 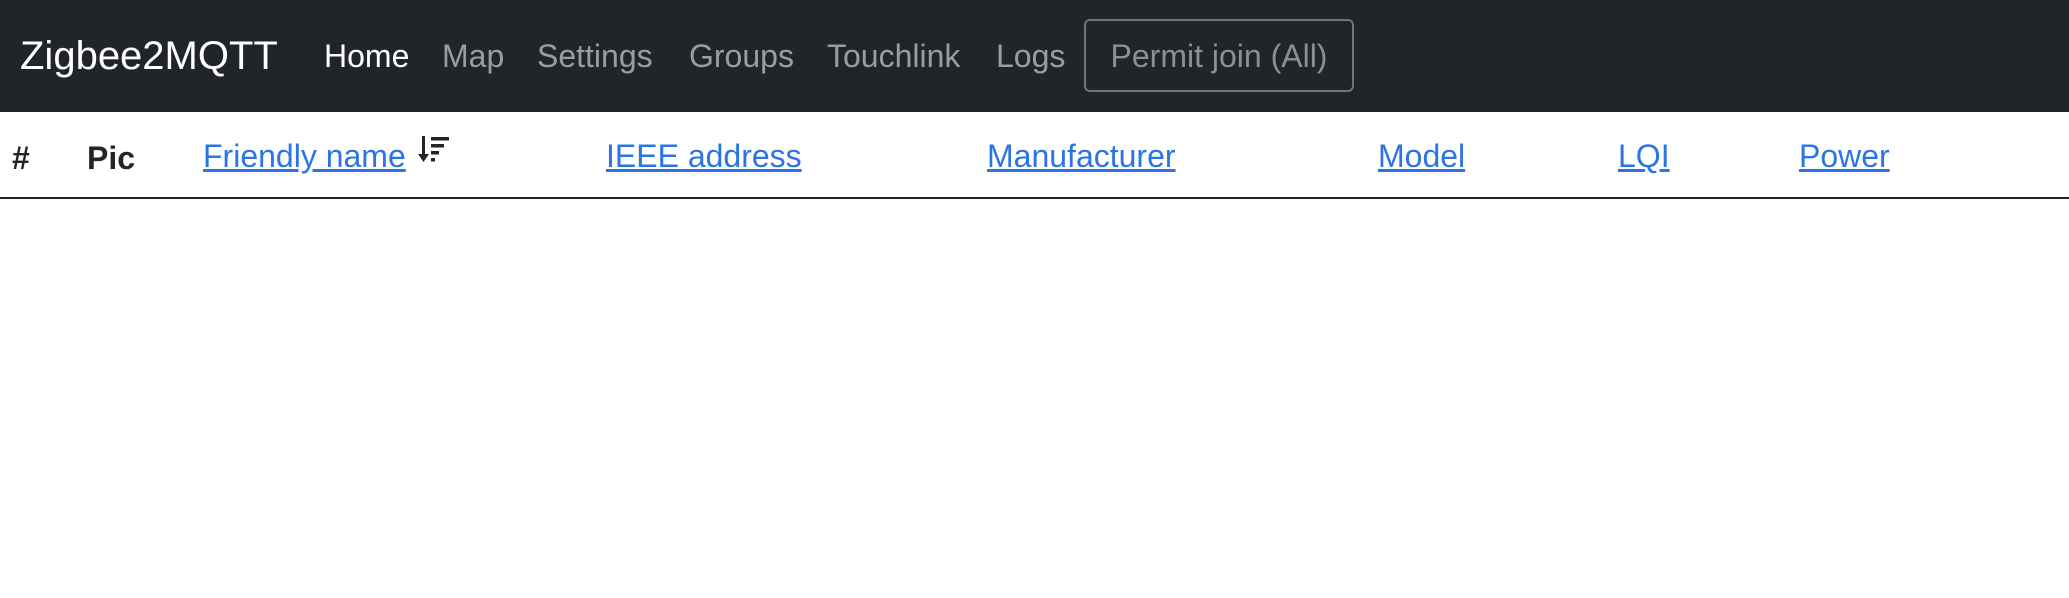 I want to click on column-header-lqi: LQI, so click(x=1644, y=156).